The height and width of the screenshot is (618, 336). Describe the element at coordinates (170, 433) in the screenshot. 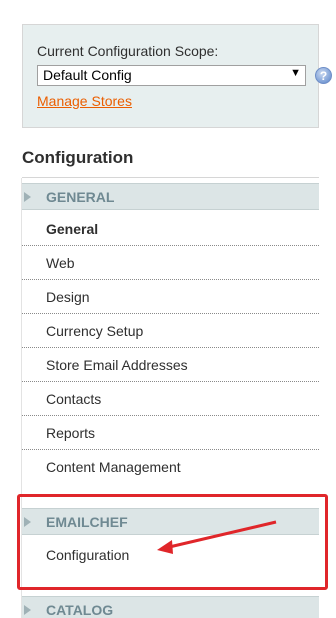

I see `nav-item-reports: Reports` at that location.